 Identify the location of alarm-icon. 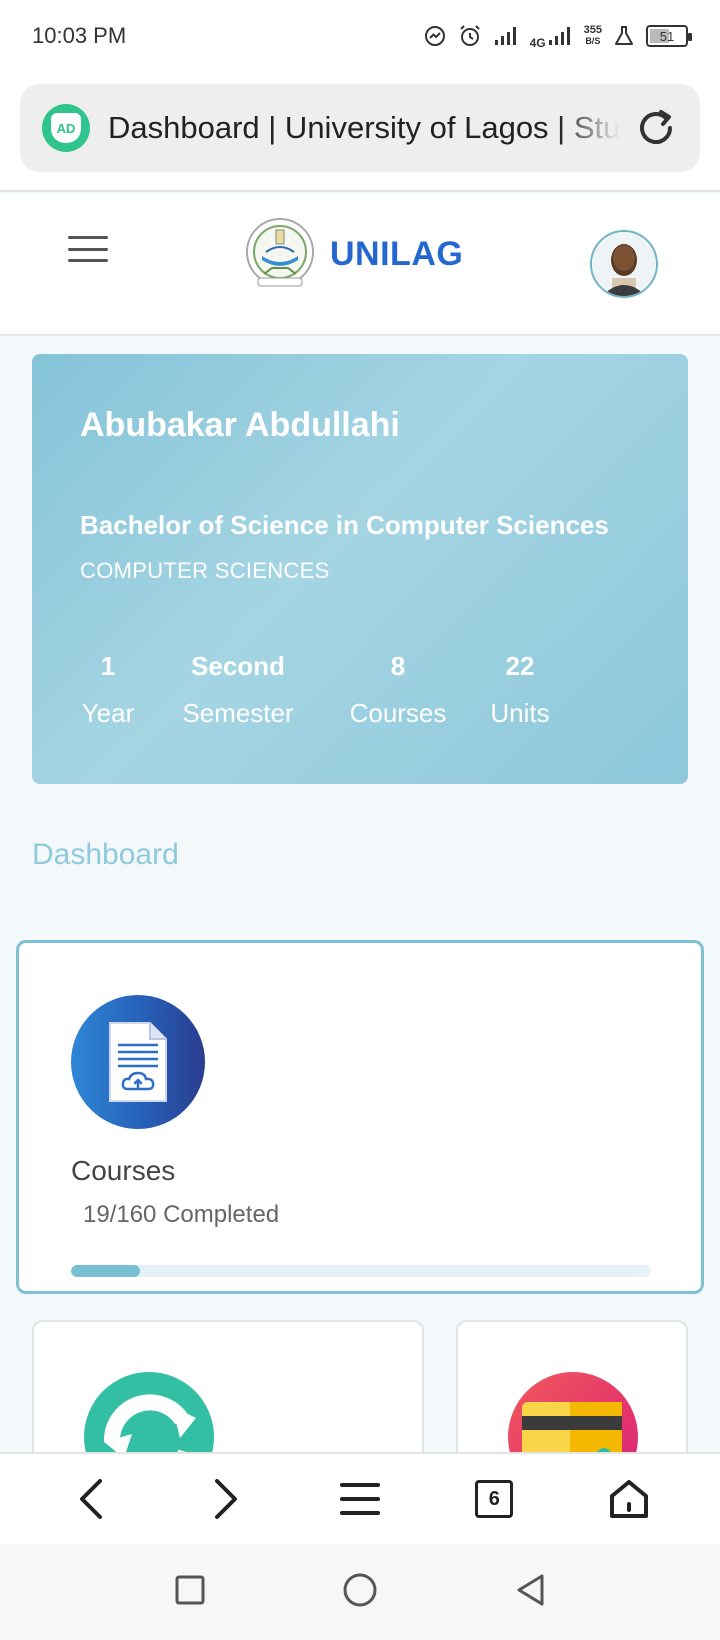
(470, 36).